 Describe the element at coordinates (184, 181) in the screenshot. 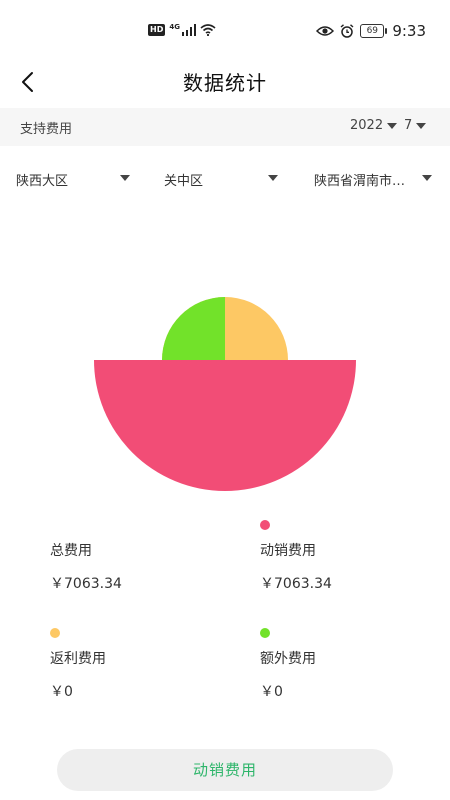

I see `region-label: 关中区` at that location.